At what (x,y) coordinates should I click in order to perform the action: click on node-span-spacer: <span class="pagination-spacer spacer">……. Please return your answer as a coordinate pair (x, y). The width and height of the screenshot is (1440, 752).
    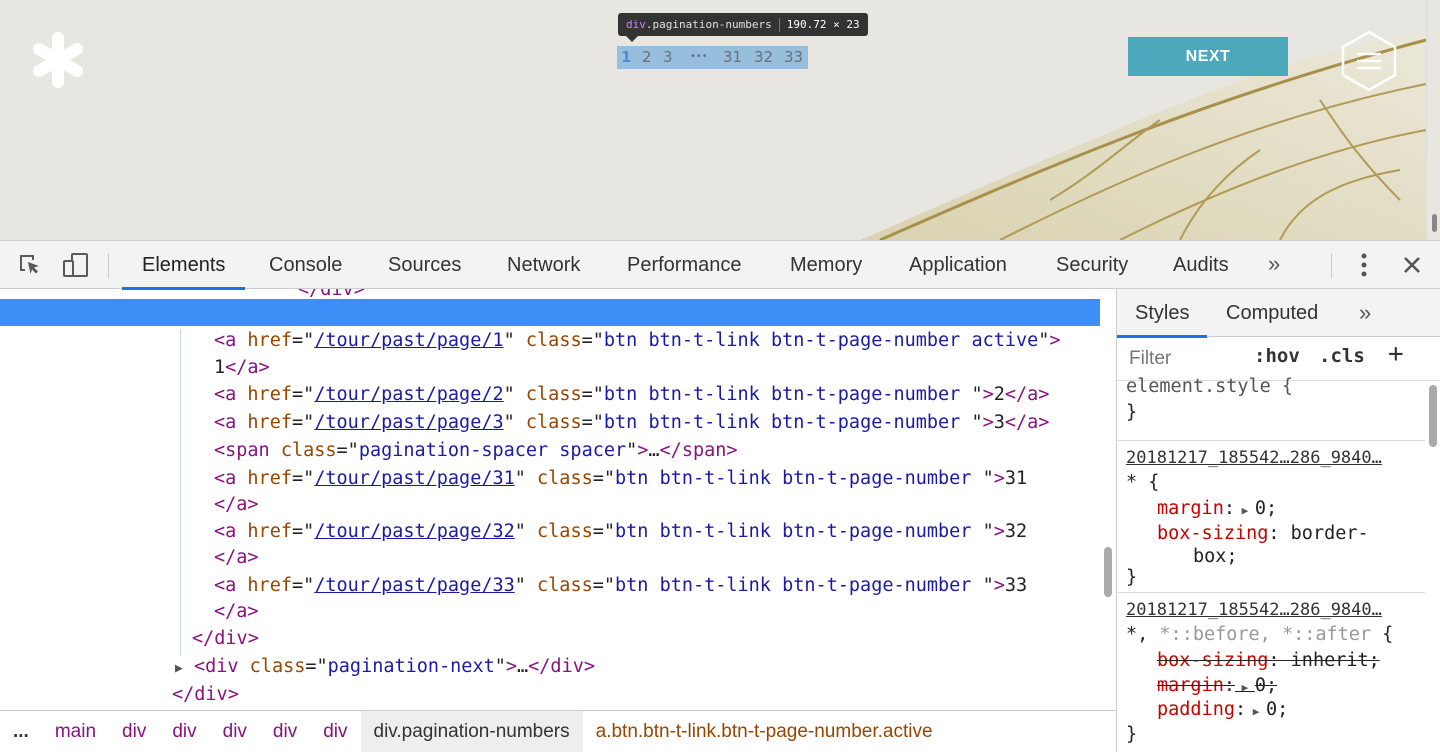
    Looking at the image, I should click on (476, 450).